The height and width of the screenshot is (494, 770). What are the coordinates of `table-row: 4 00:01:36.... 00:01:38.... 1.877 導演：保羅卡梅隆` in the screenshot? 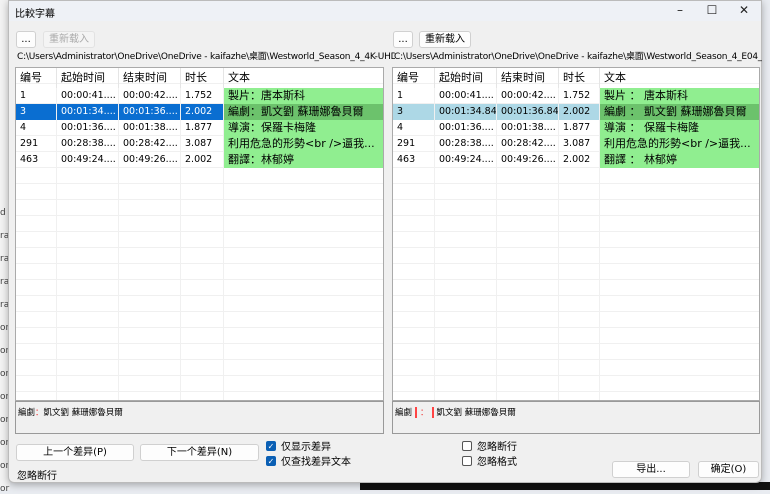 It's located at (199, 128).